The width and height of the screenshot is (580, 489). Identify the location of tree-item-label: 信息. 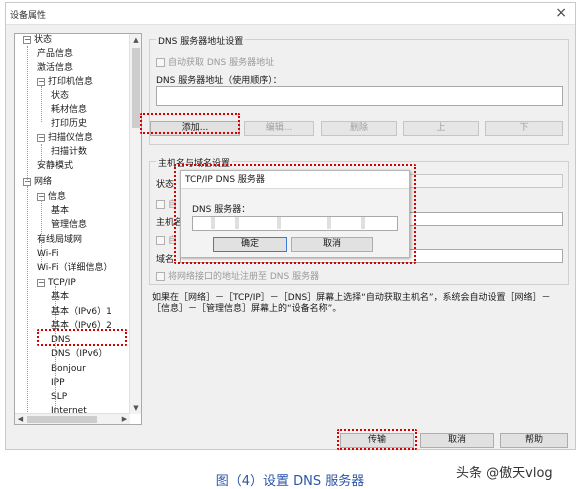
(57, 197).